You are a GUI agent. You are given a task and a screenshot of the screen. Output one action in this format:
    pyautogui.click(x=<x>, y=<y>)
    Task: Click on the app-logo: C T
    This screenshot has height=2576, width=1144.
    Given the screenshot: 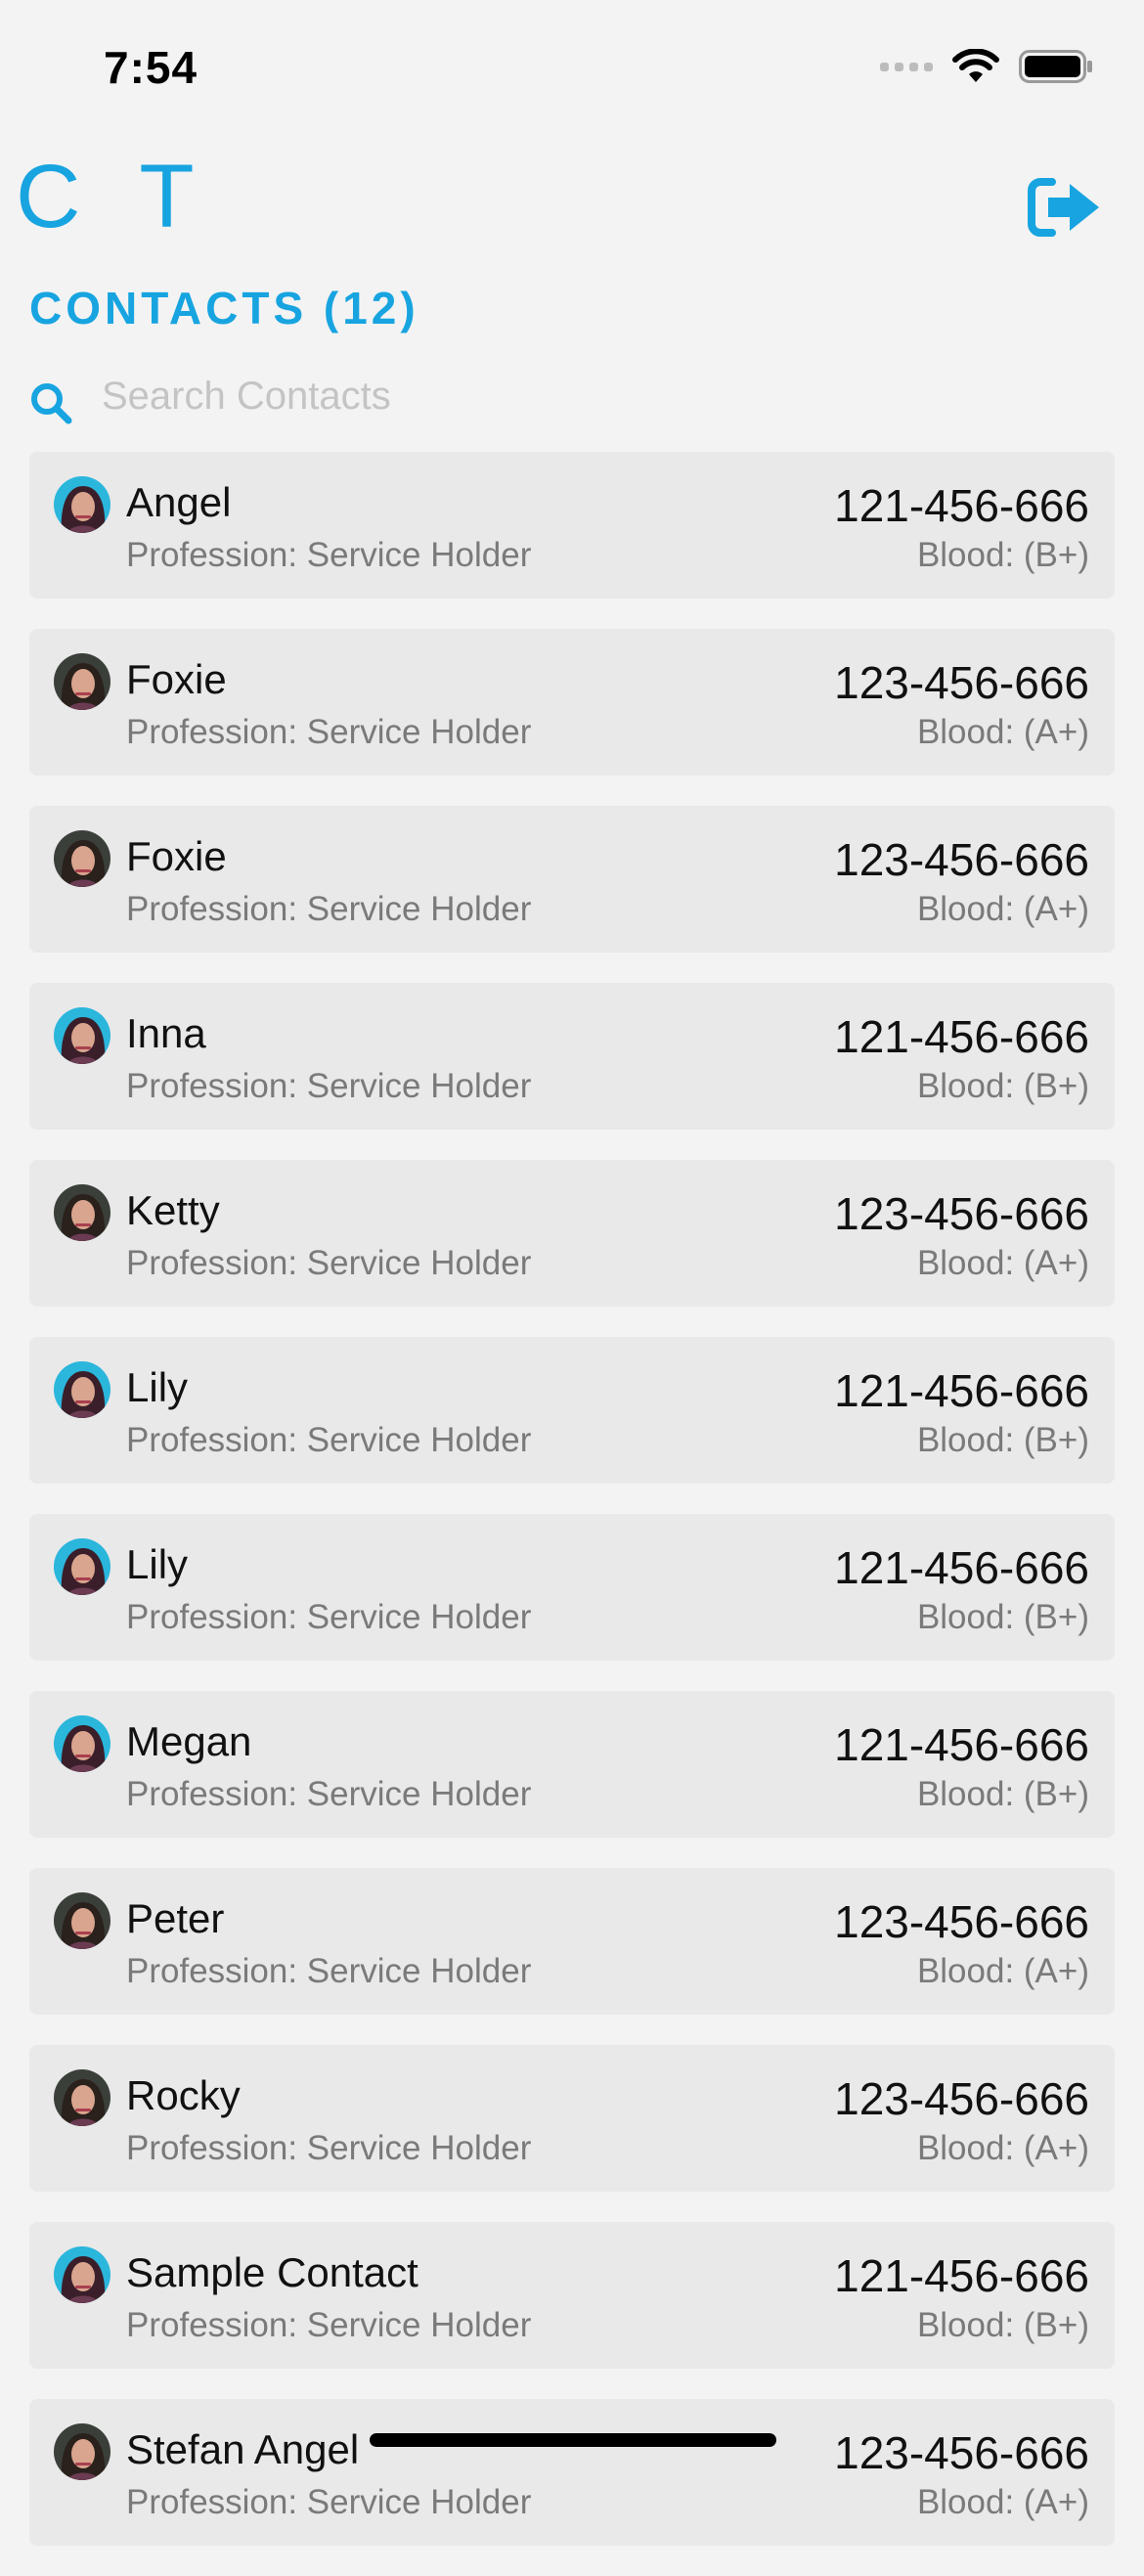 What is the action you would take?
    pyautogui.click(x=114, y=197)
    